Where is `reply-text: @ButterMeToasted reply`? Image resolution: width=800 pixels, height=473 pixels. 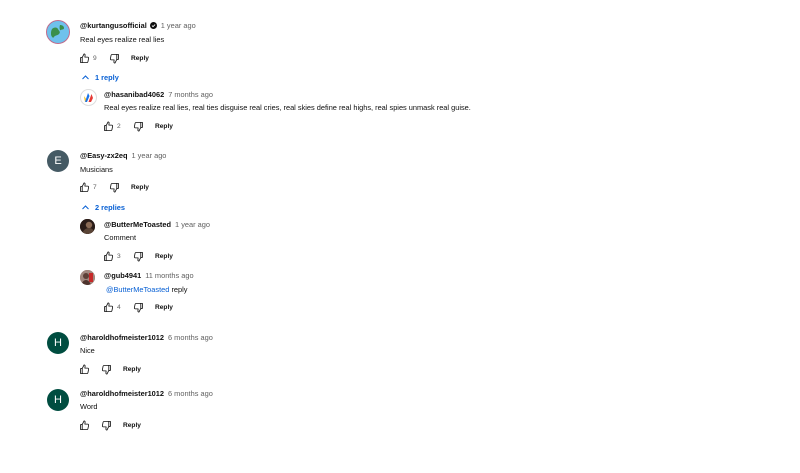 reply-text: @ButterMeToasted reply is located at coordinates (146, 289).